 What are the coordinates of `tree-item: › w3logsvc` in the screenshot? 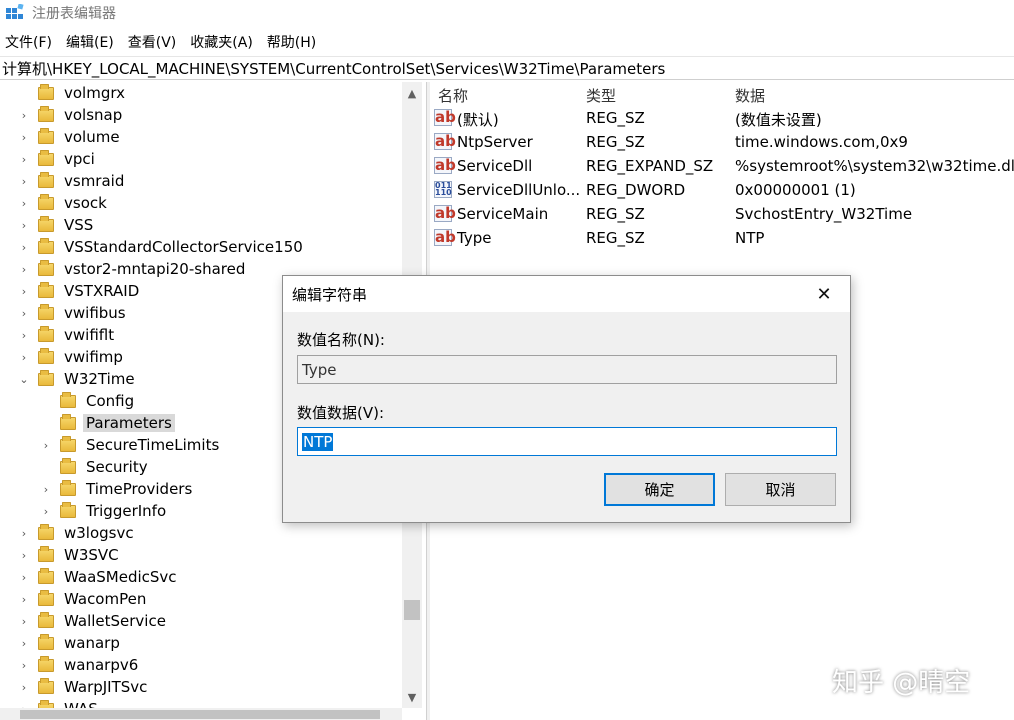 It's located at (77, 533).